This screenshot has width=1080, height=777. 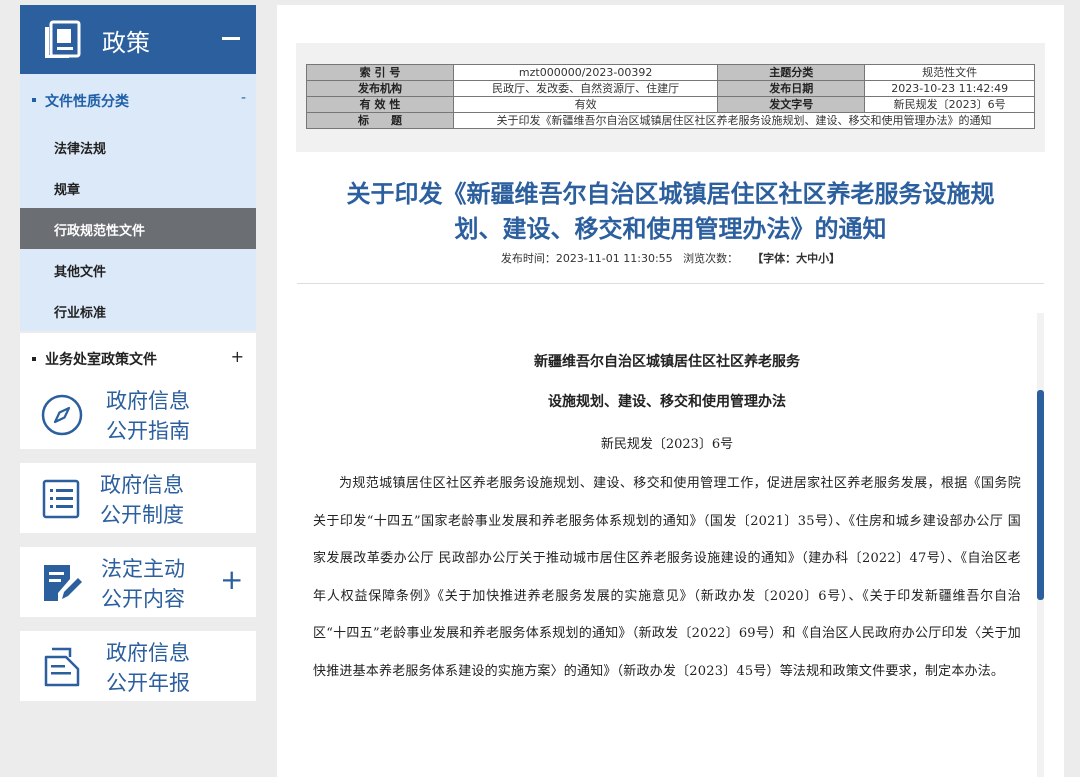 What do you see at coordinates (143, 569) in the screenshot?
I see `card-line1: 法定主动` at bounding box center [143, 569].